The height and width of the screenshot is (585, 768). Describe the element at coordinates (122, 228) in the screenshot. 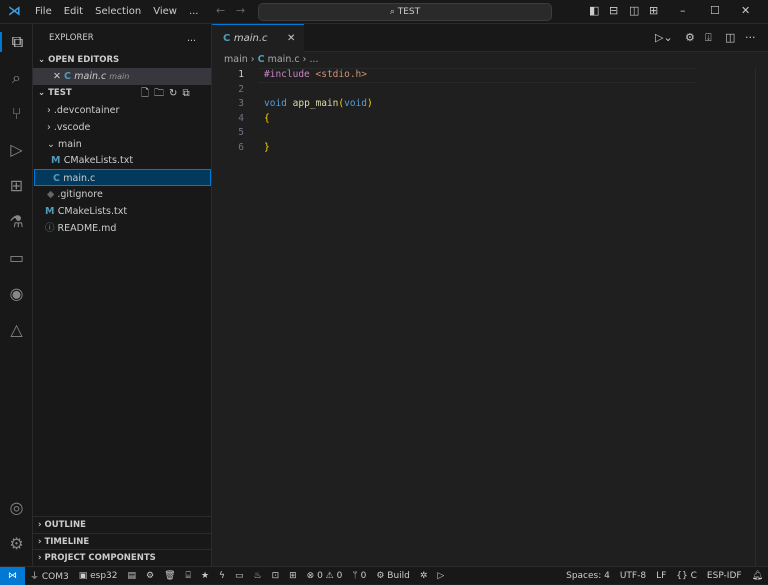

I see `tree-item-readme: ⓘ README.md` at that location.